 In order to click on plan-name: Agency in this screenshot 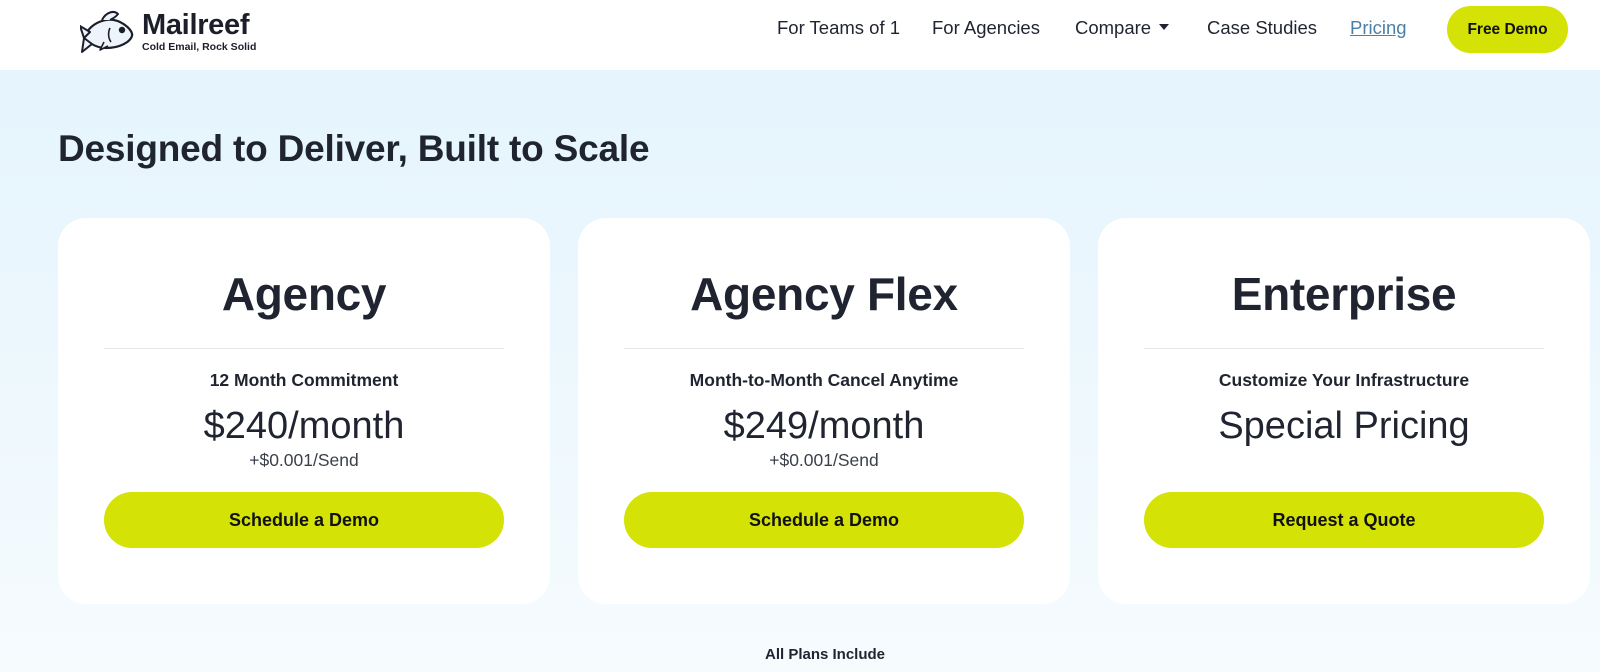, I will do `click(304, 294)`.